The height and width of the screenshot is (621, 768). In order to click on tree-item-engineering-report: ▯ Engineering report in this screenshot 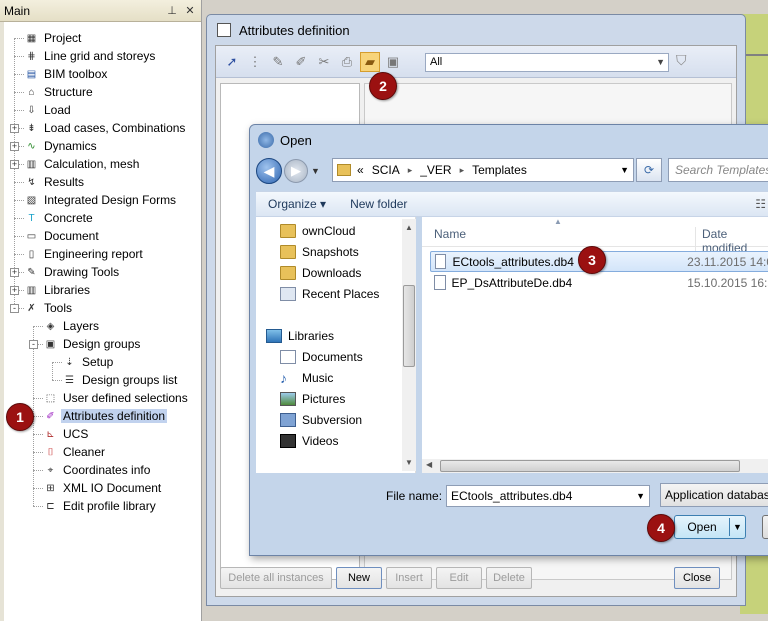, I will do `click(84, 254)`.